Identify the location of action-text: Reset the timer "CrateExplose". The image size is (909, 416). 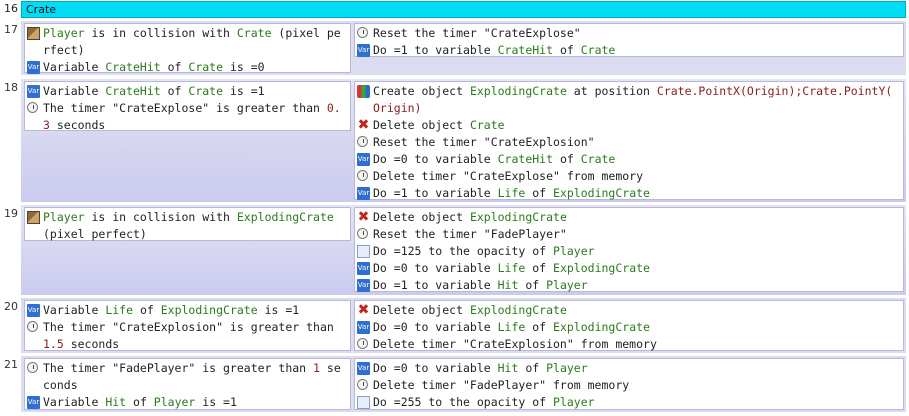
(477, 33).